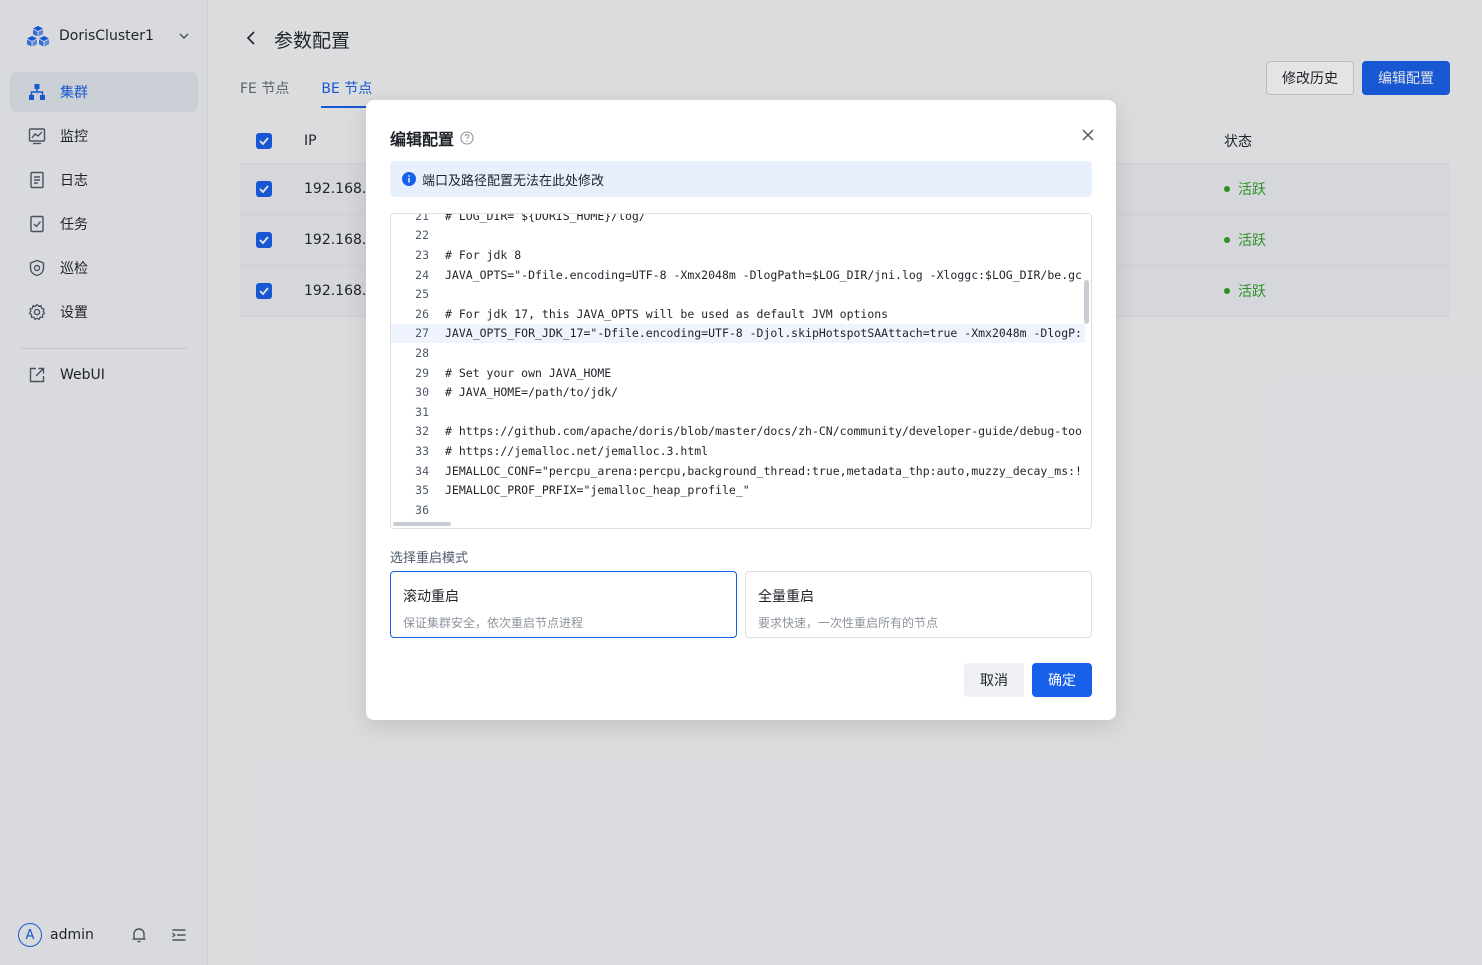 The height and width of the screenshot is (965, 1482). Describe the element at coordinates (738, 255) in the screenshot. I see `code-line: 23 # For jdk 8` at that location.